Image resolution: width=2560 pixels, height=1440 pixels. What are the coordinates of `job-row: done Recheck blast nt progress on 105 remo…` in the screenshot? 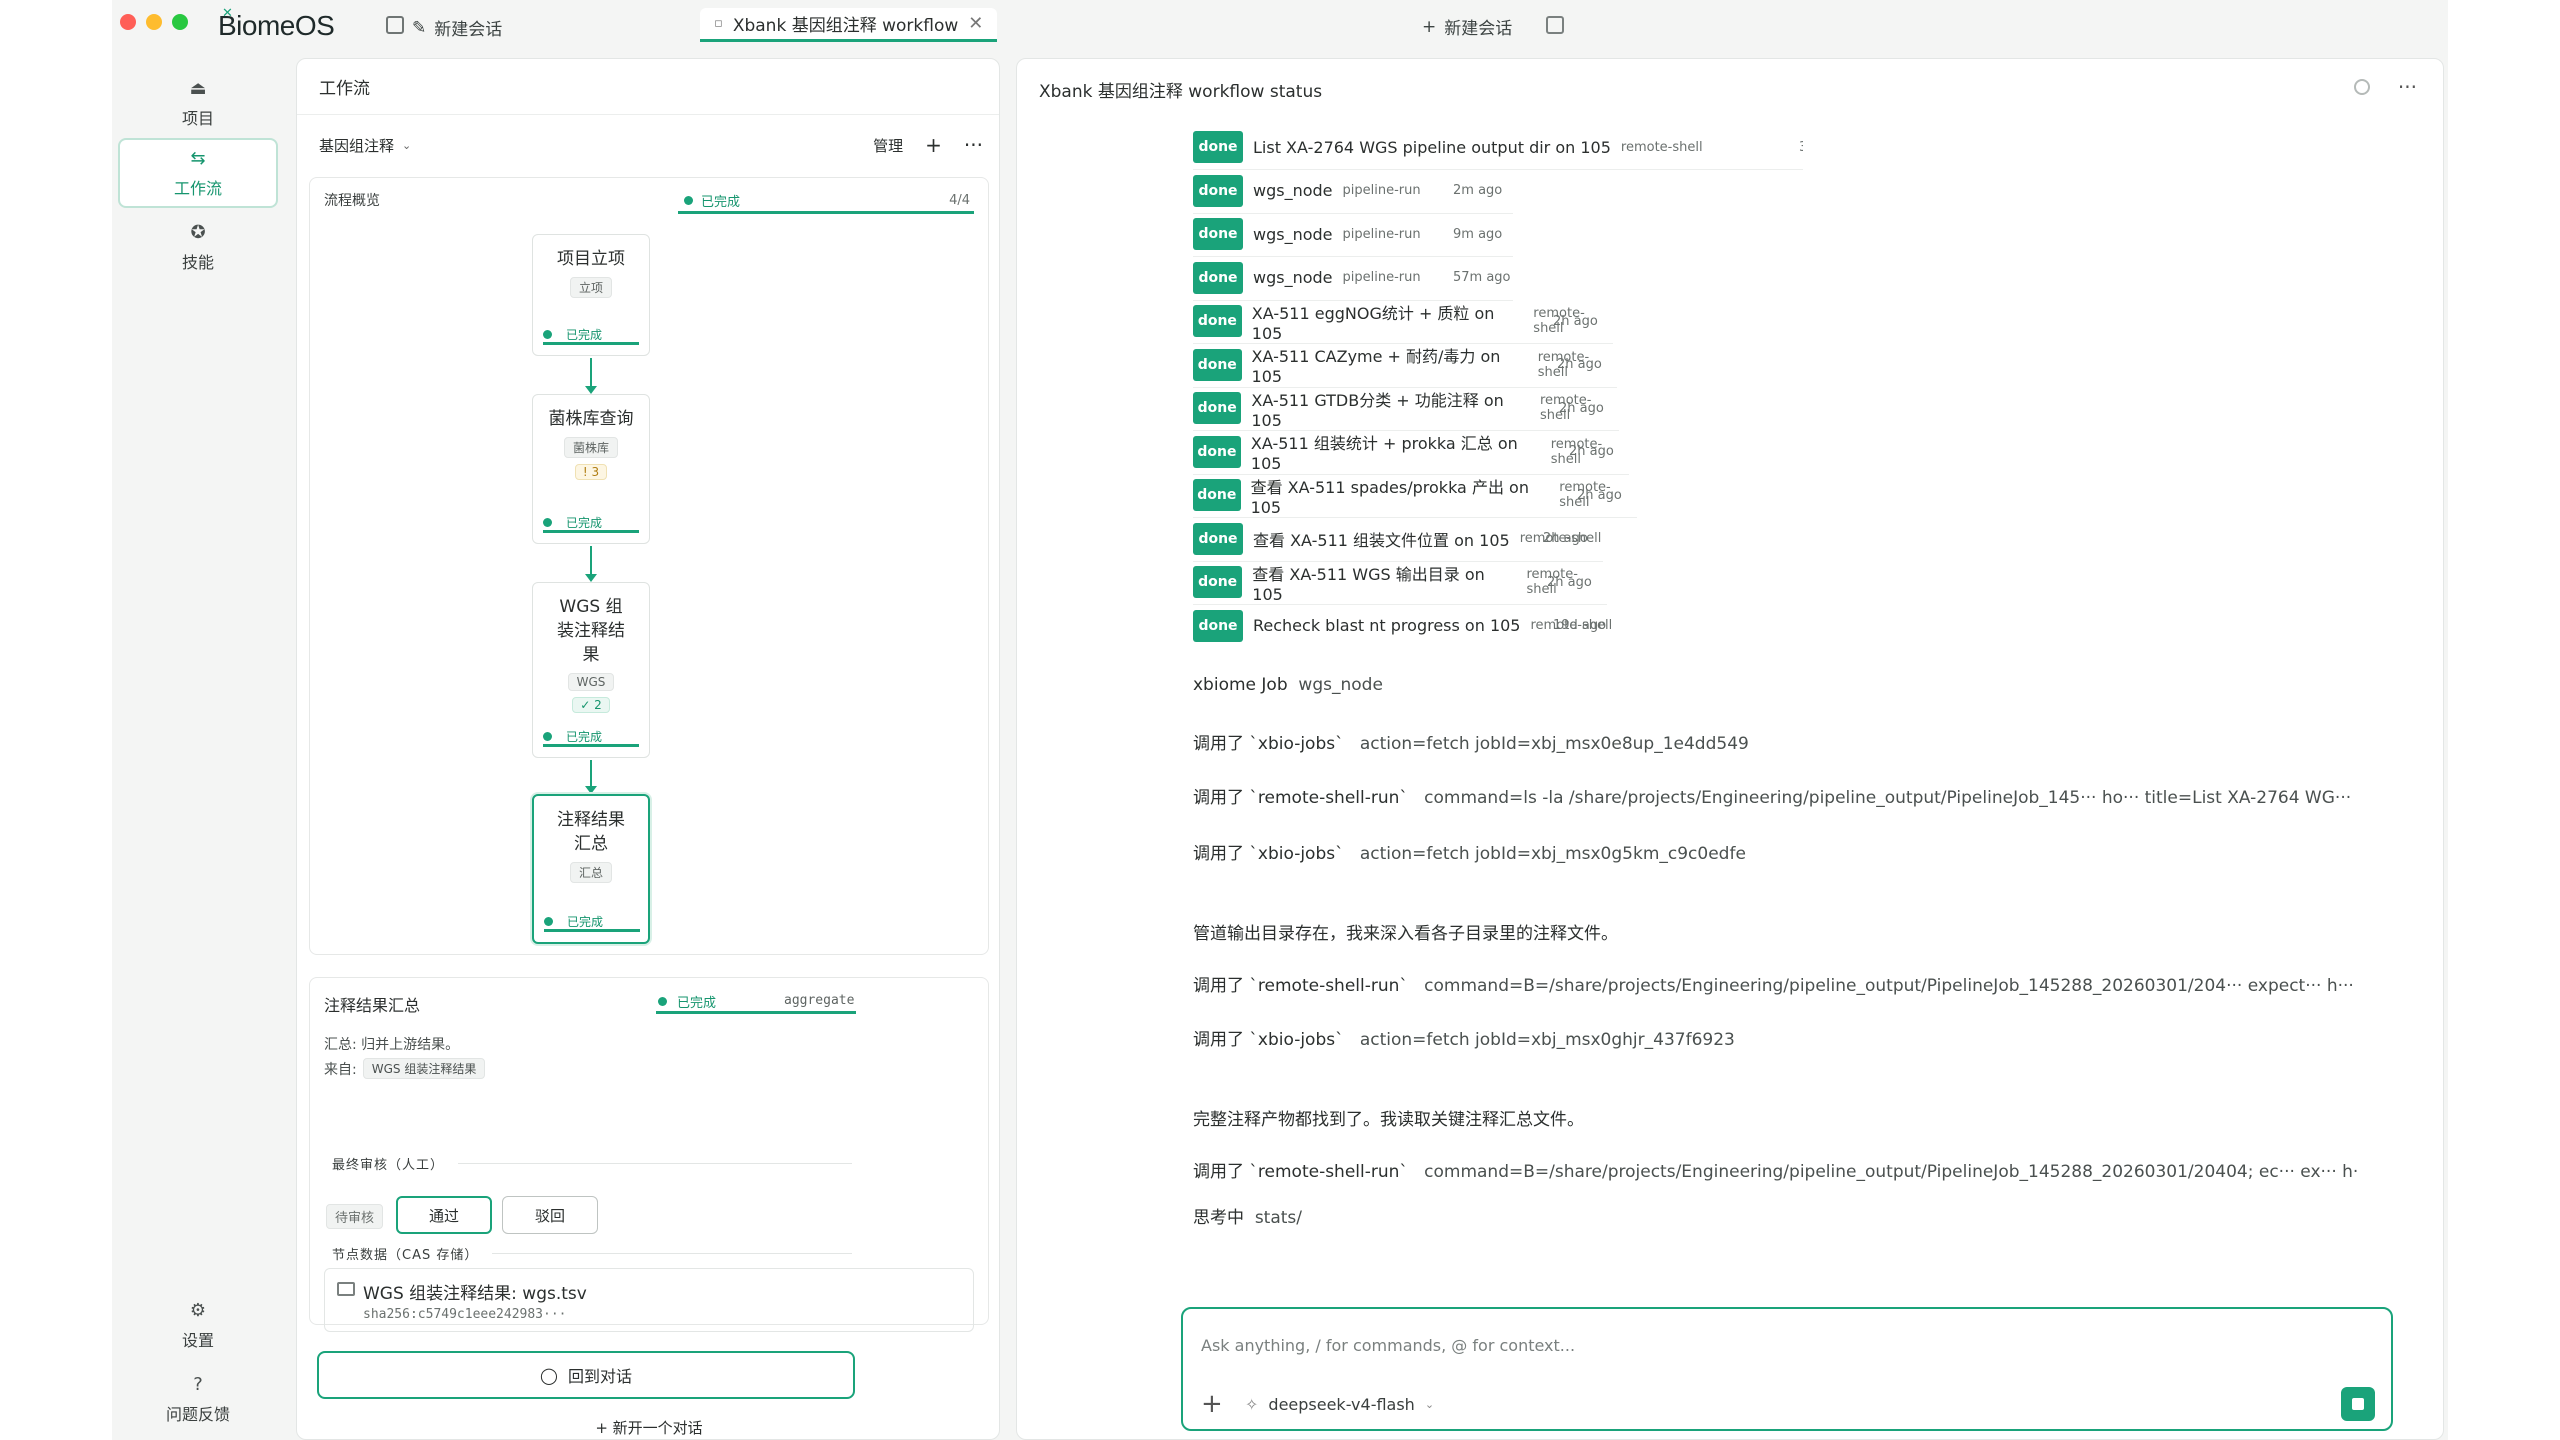 It's located at (1403, 626).